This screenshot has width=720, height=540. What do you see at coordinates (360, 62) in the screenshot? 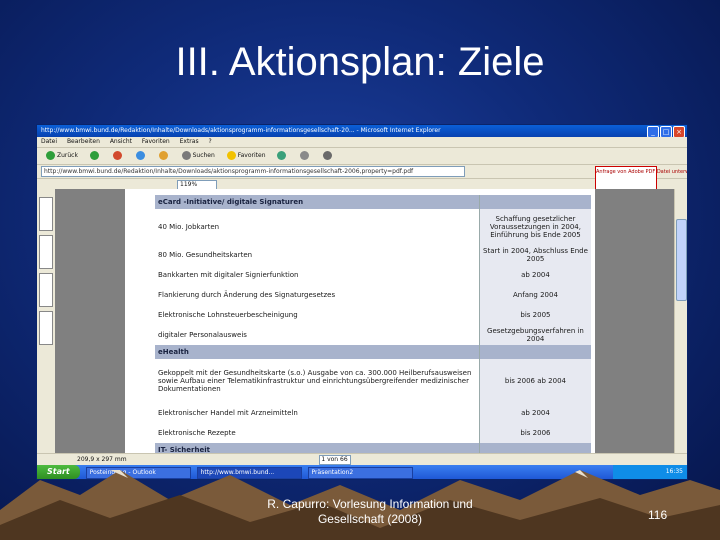
I see `slide-title: III. Aktionsplan: Ziele` at bounding box center [360, 62].